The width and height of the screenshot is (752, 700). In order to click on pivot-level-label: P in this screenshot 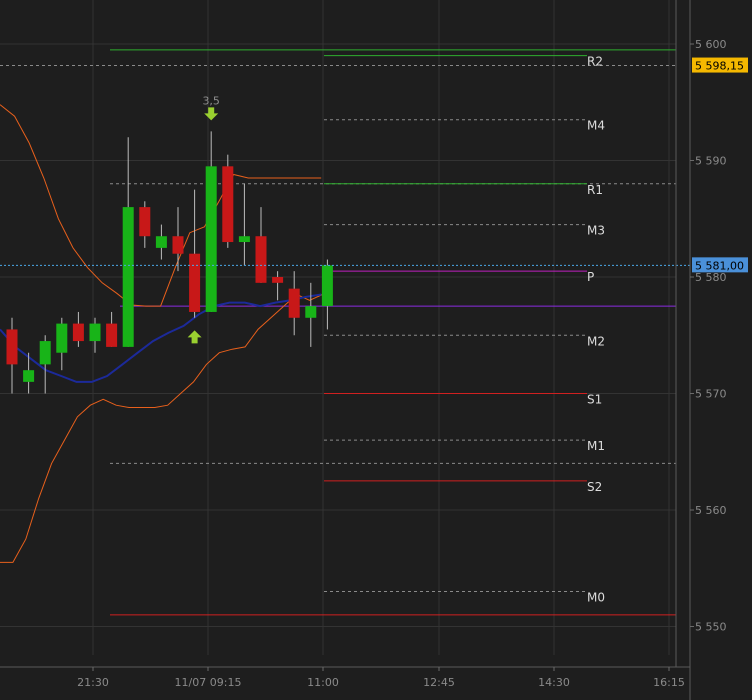, I will do `click(590, 277)`.